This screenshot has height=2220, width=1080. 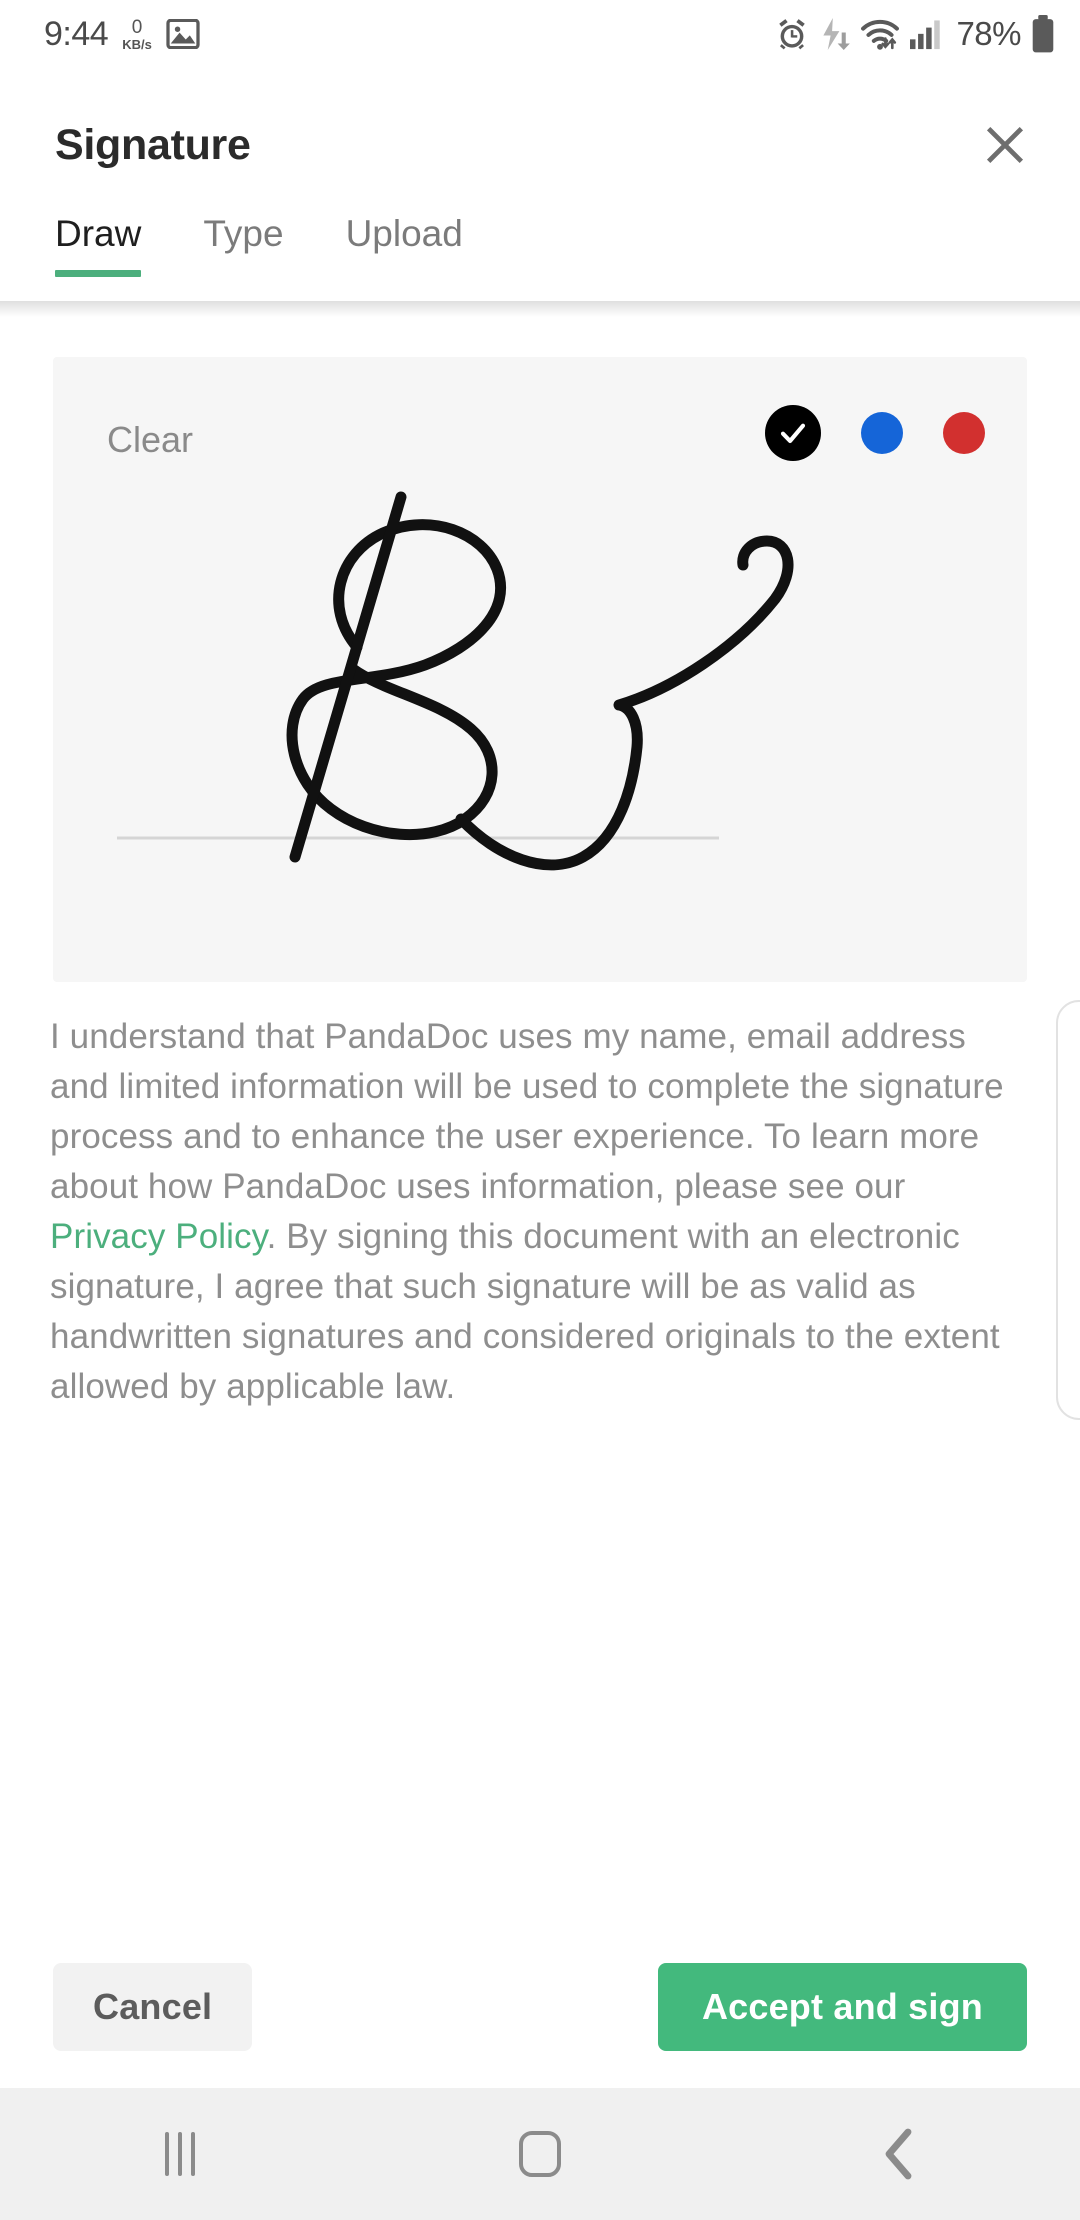 What do you see at coordinates (792, 34) in the screenshot?
I see `alarm-icon` at bounding box center [792, 34].